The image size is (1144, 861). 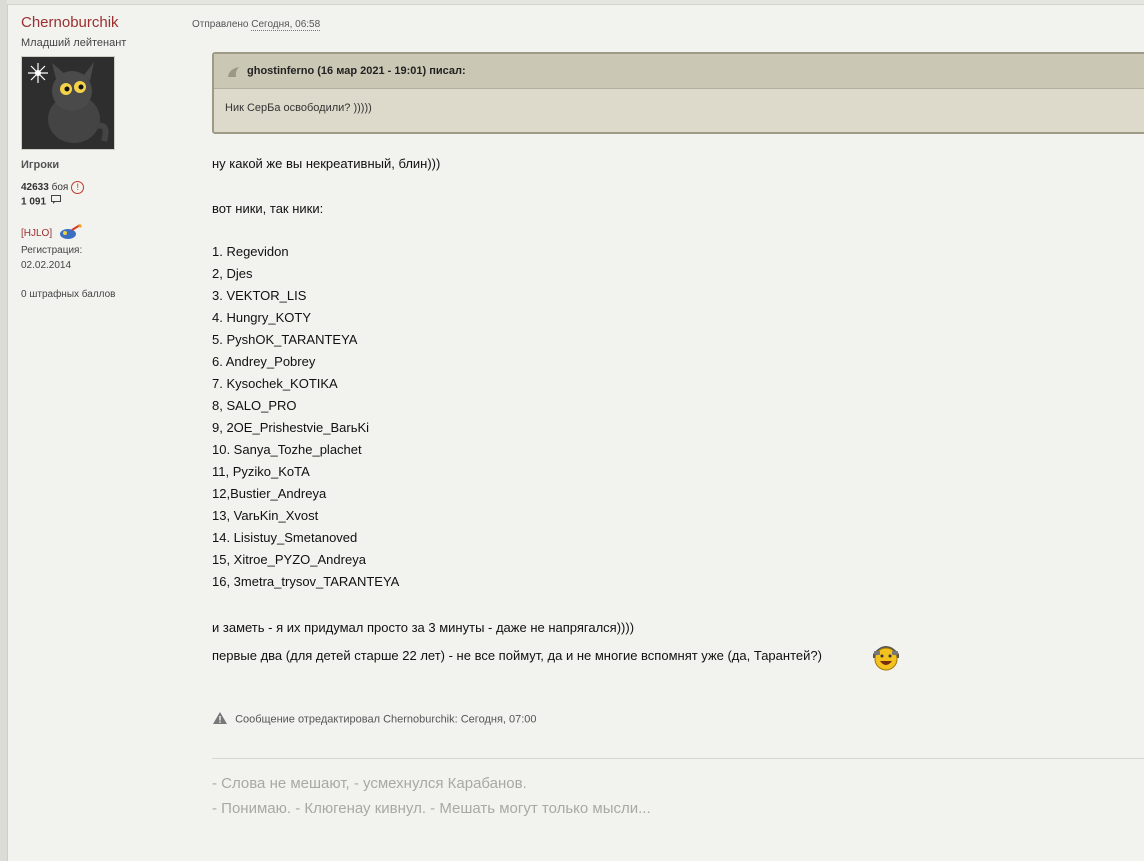 I want to click on quote-icon, so click(x=234, y=74).